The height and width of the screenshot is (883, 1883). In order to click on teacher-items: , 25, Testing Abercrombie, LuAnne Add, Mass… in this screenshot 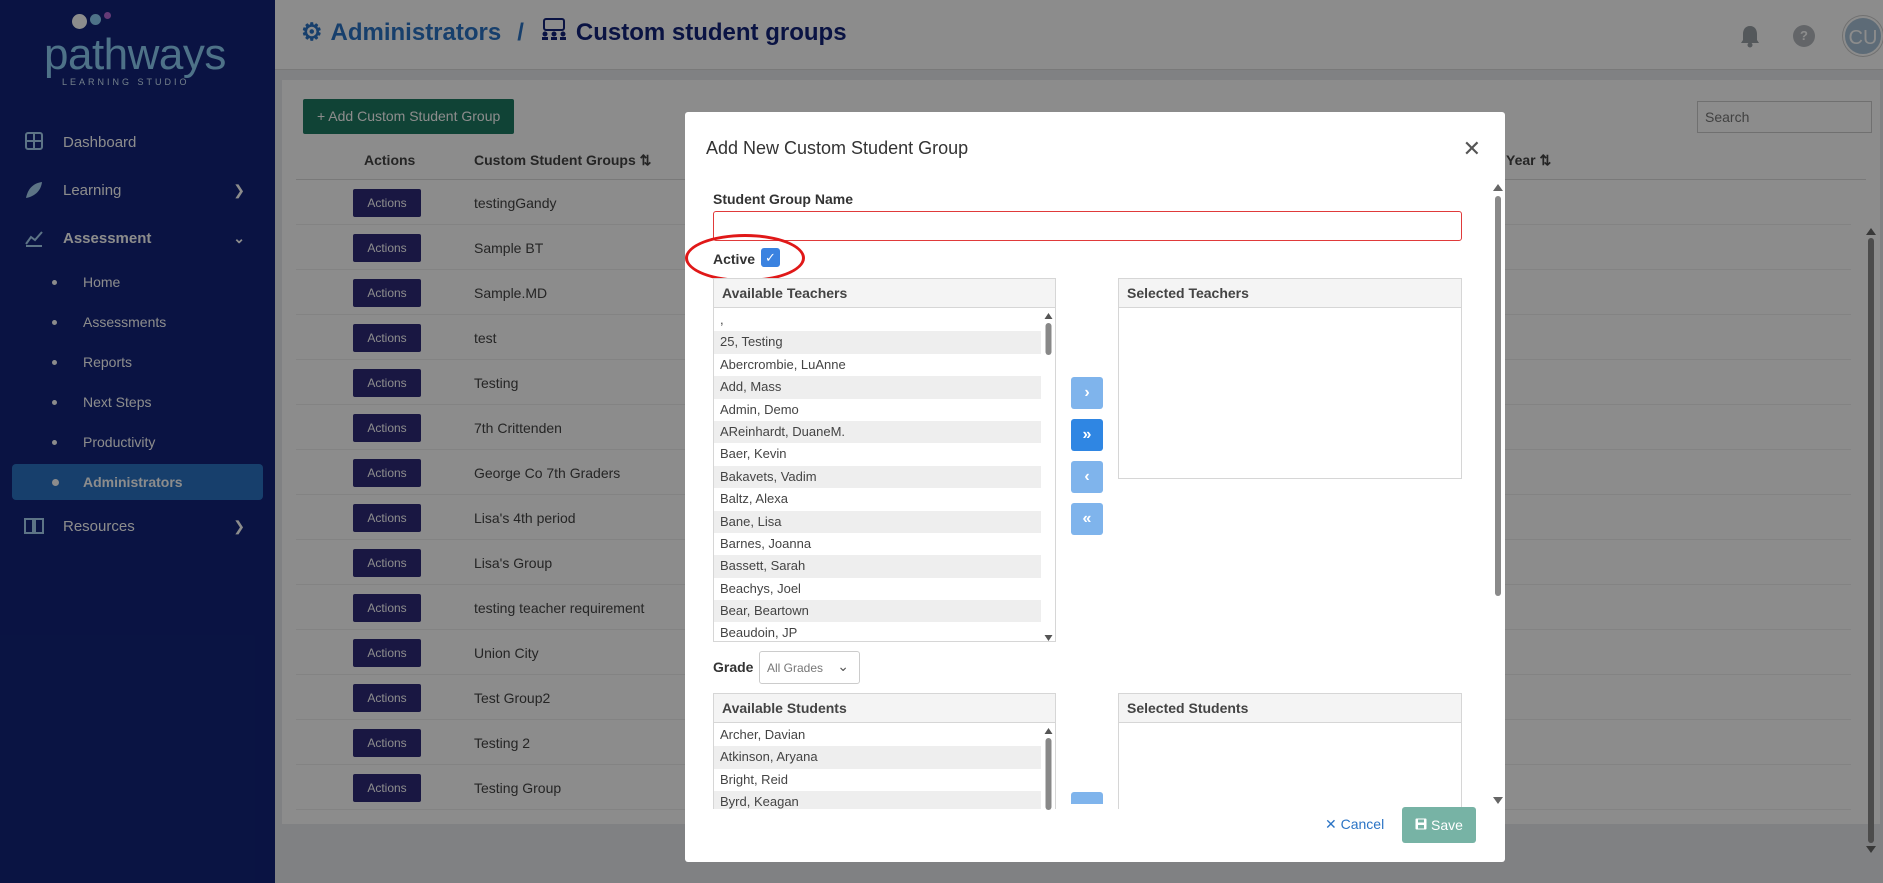, I will do `click(877, 475)`.